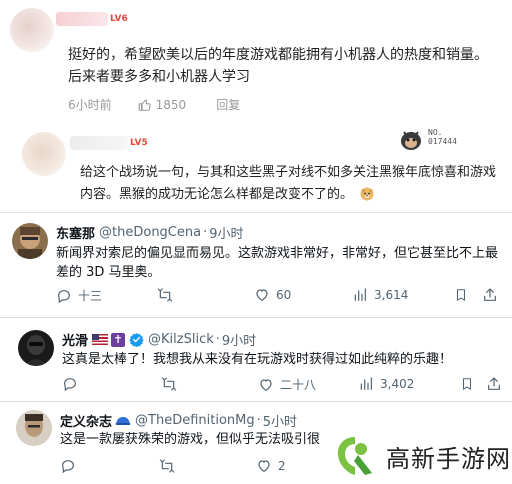 This screenshot has height=484, width=512. I want to click on author-name: 光滑, so click(75, 339).